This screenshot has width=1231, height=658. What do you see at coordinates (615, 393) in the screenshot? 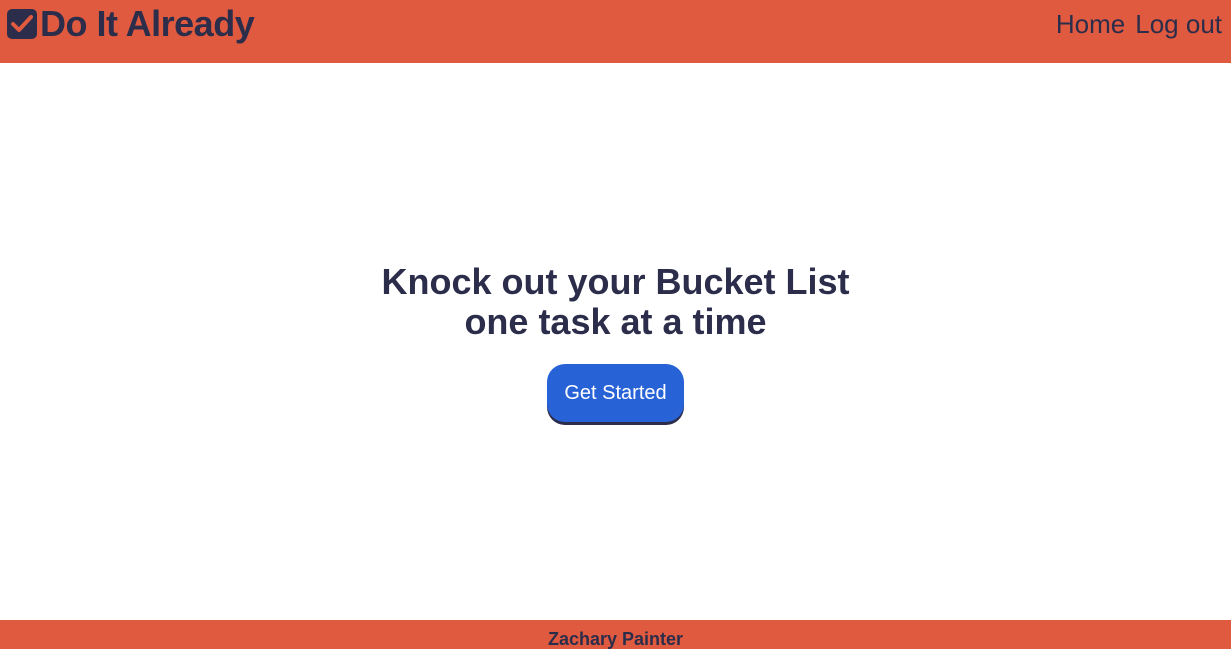
I see `get-started-button: Get Started` at bounding box center [615, 393].